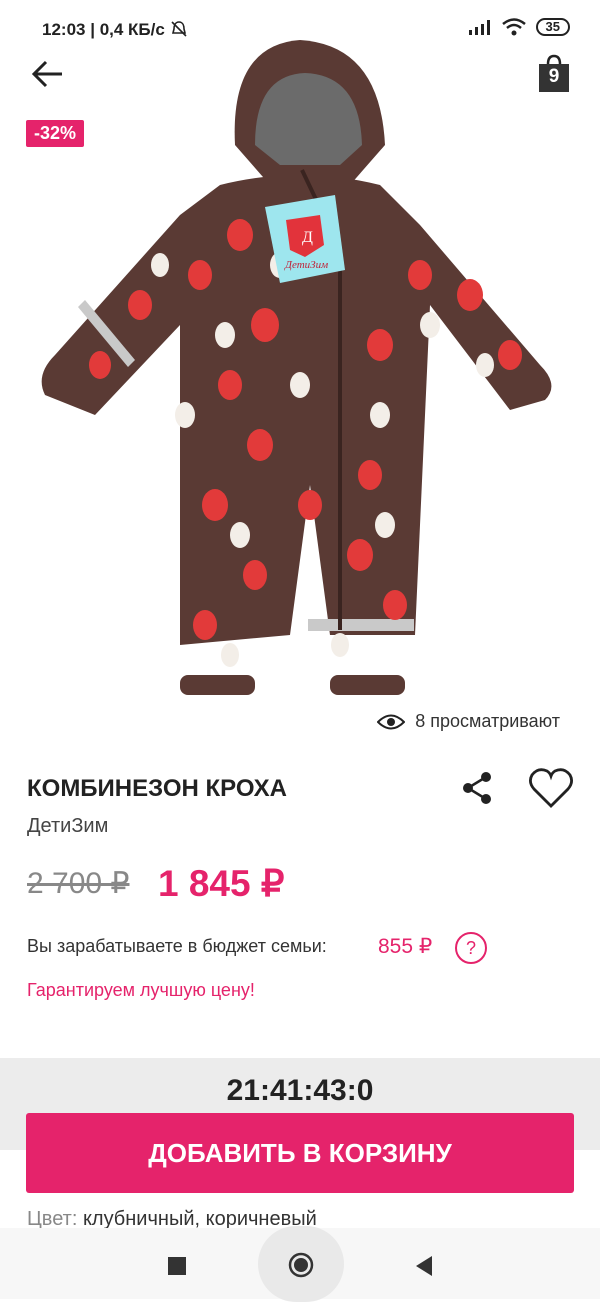  I want to click on color-label: Цвет:, so click(52, 1219).